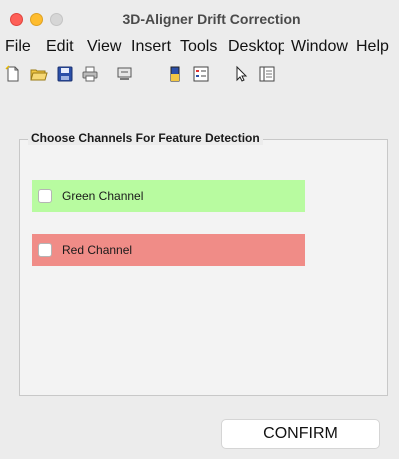 This screenshot has width=399, height=459. I want to click on menu-desktop: Desktop, so click(256, 47).